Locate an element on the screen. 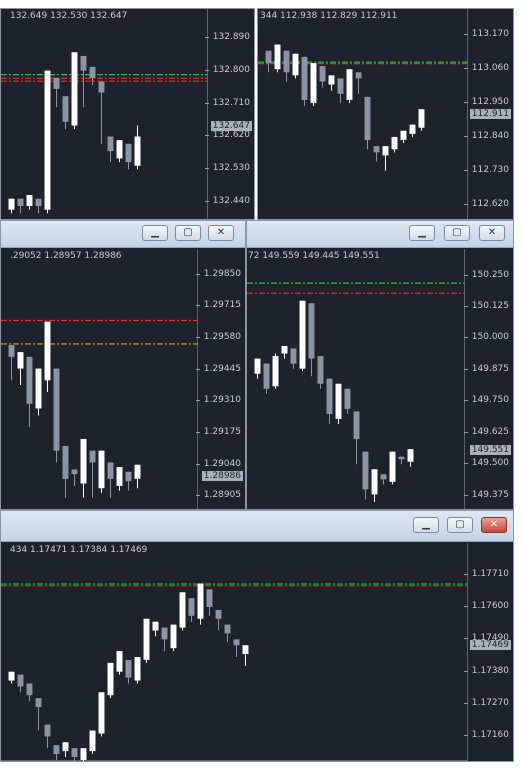 The width and height of the screenshot is (524, 768). axis-tick-label: 1.17600 is located at coordinates (486, 606).